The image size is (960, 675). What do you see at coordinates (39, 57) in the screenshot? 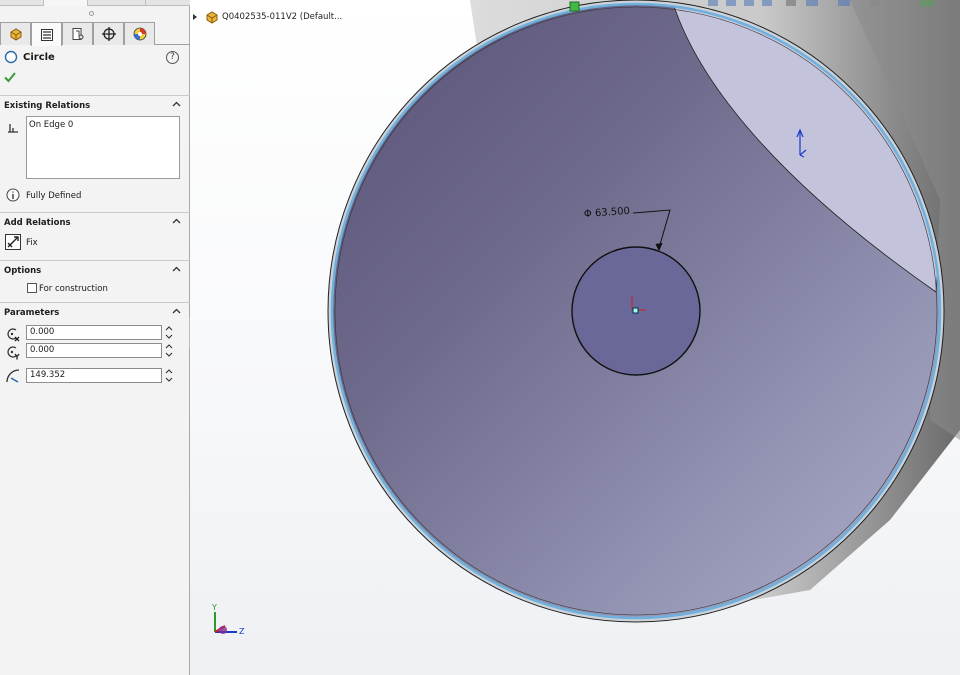
I see `property-manager-title: Circle` at bounding box center [39, 57].